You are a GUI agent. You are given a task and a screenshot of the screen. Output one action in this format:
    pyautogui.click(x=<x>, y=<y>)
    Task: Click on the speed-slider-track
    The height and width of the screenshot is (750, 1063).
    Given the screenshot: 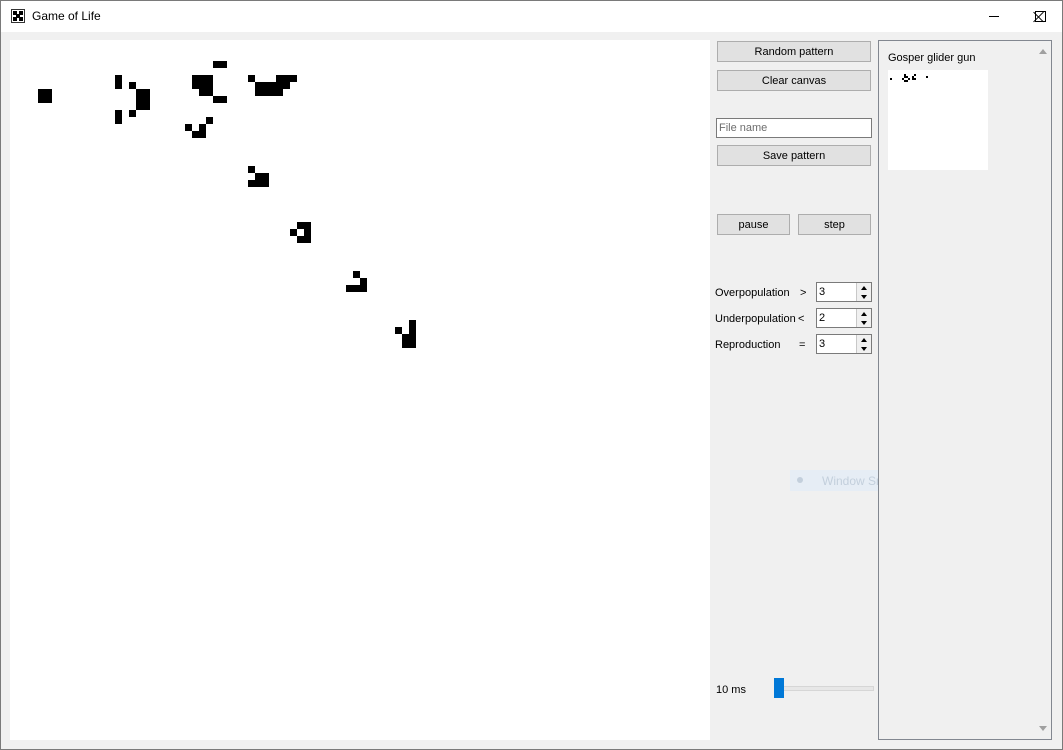 What is the action you would take?
    pyautogui.click(x=825, y=688)
    